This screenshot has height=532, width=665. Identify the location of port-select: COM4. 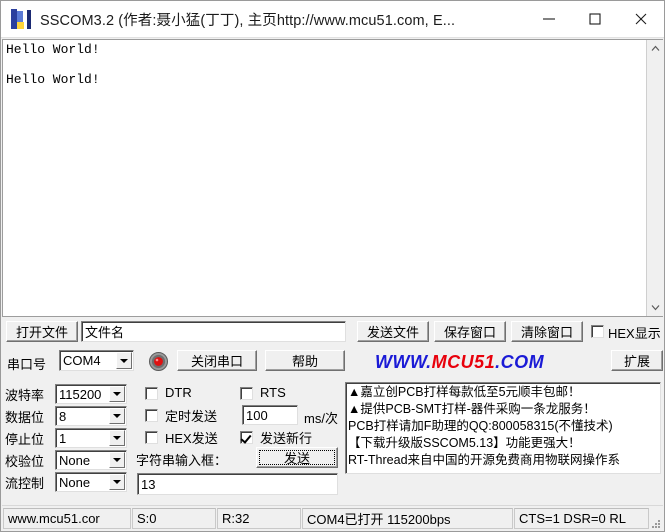
(96, 360).